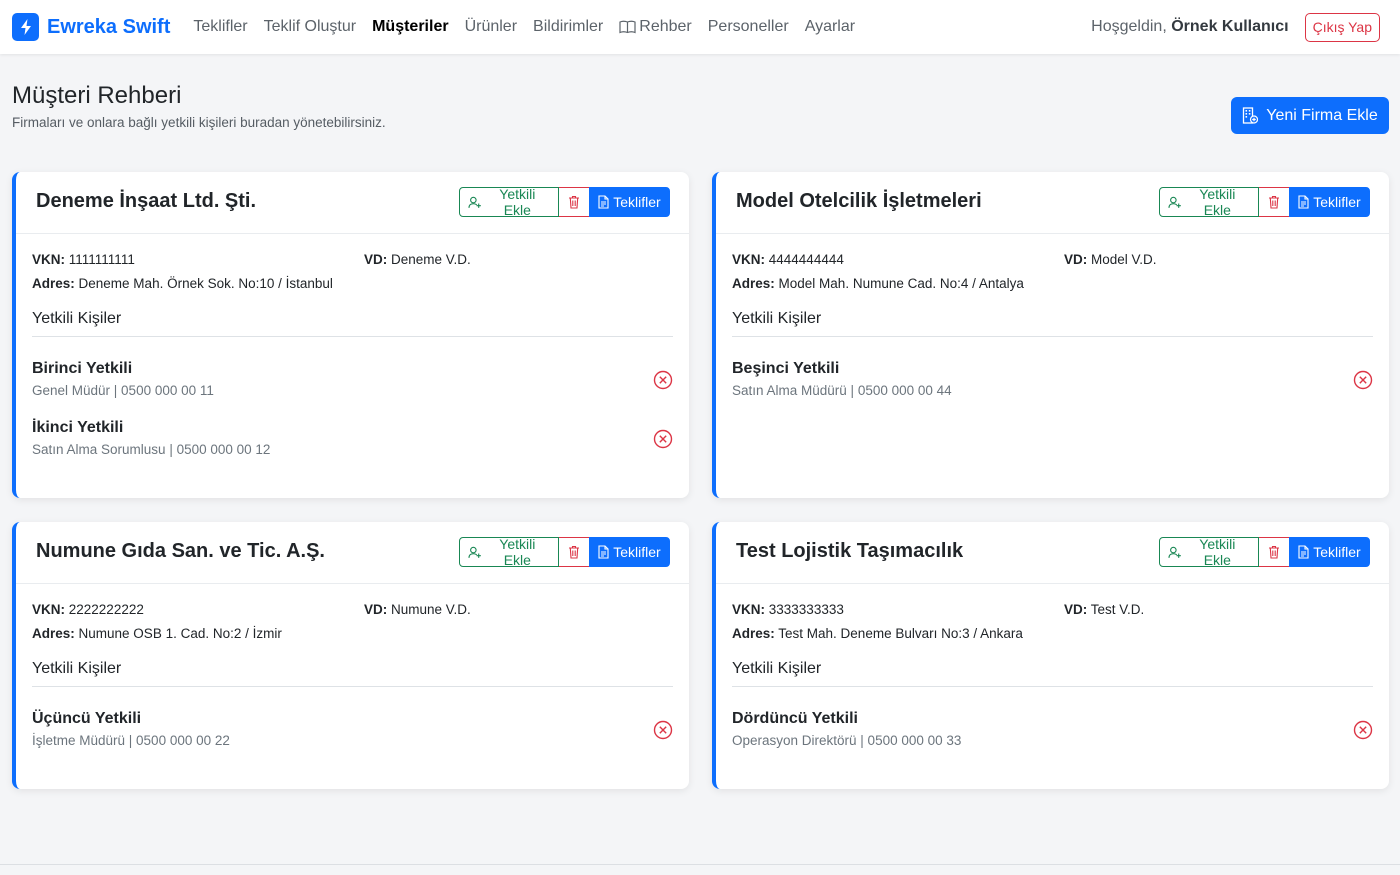 The height and width of the screenshot is (875, 1400). Describe the element at coordinates (795, 718) in the screenshot. I see `contact-name: Dördüncü Yetkili` at that location.